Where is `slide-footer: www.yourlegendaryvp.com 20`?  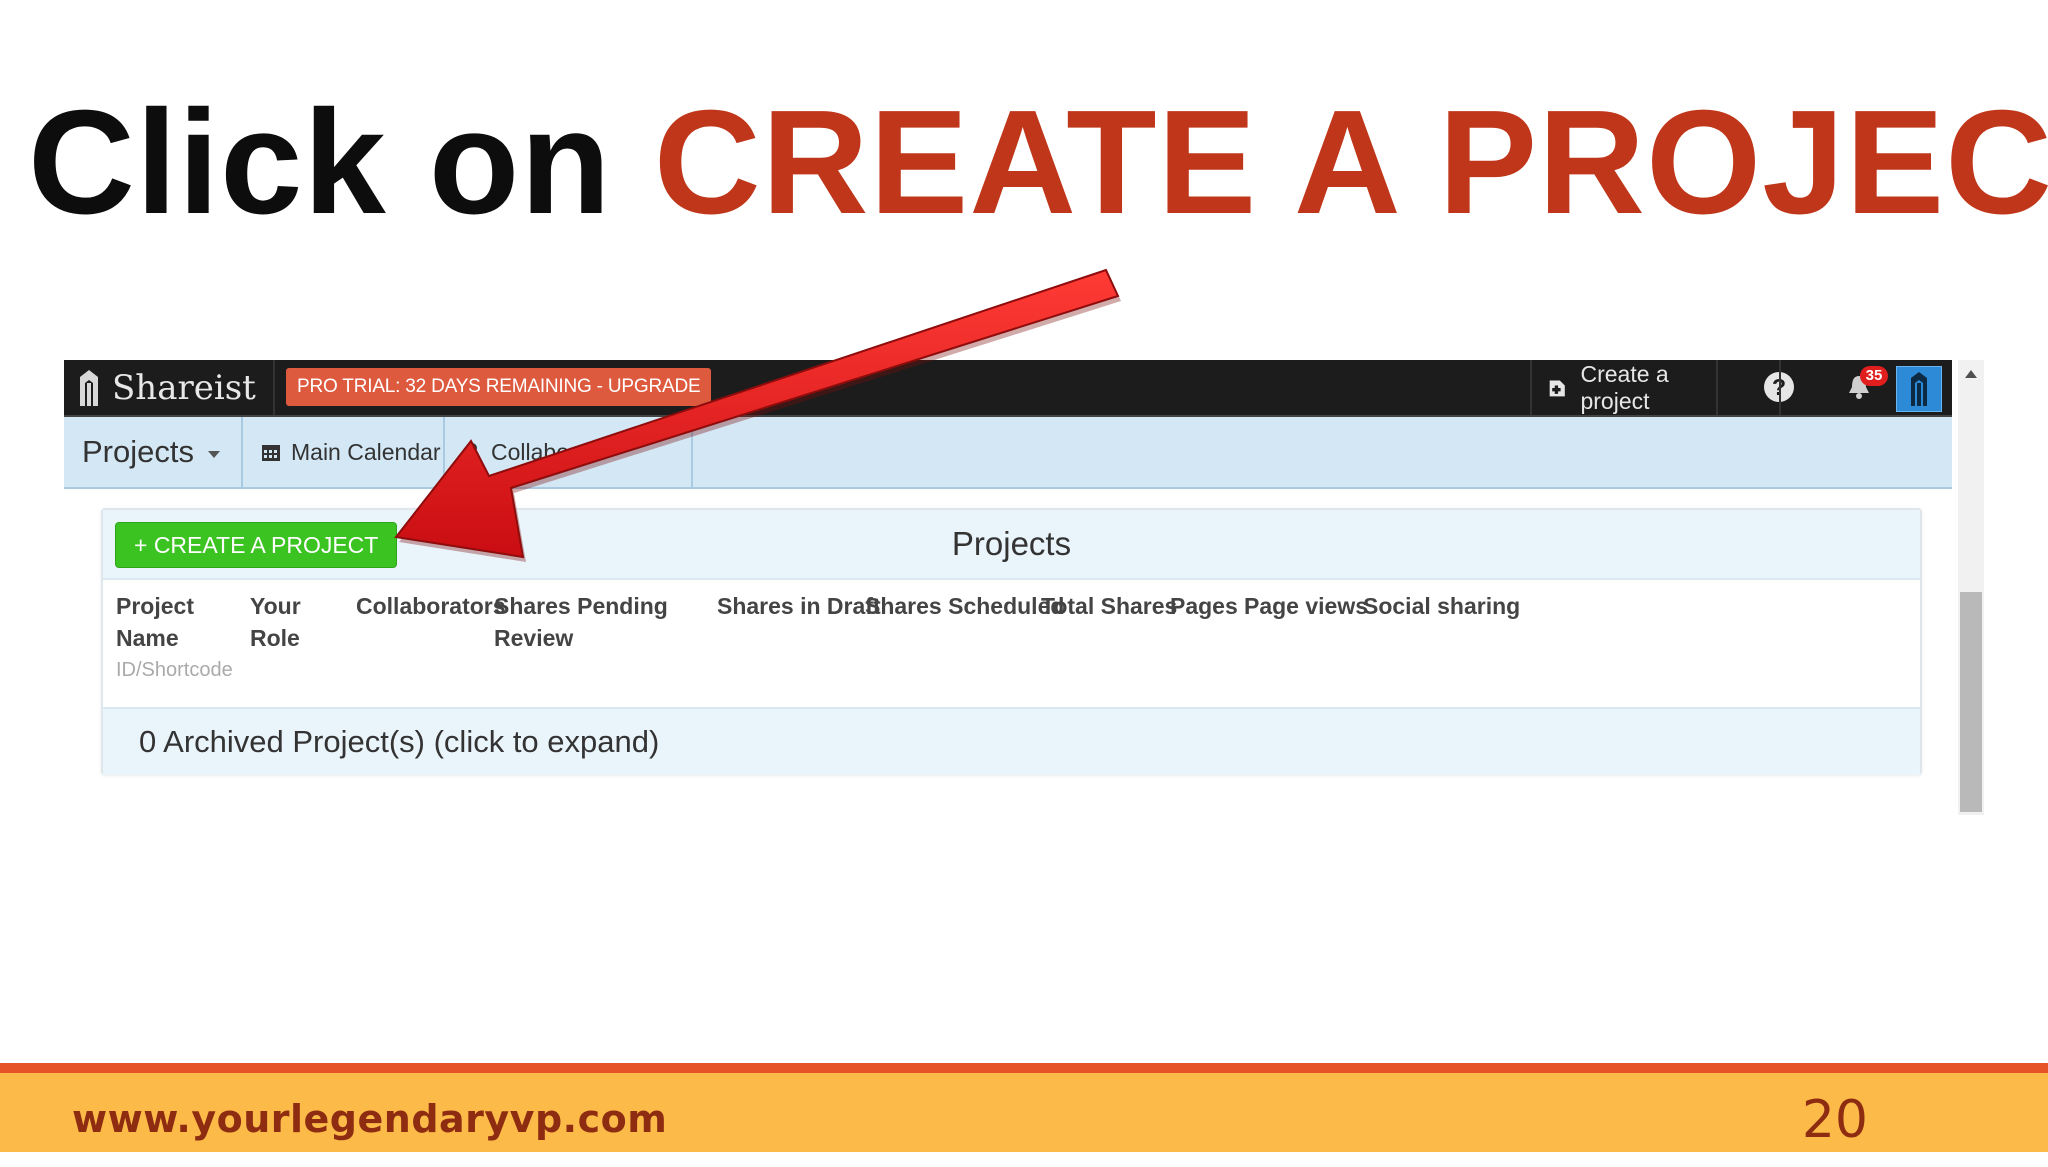
slide-footer: www.yourlegendaryvp.com 20 is located at coordinates (1024, 1112).